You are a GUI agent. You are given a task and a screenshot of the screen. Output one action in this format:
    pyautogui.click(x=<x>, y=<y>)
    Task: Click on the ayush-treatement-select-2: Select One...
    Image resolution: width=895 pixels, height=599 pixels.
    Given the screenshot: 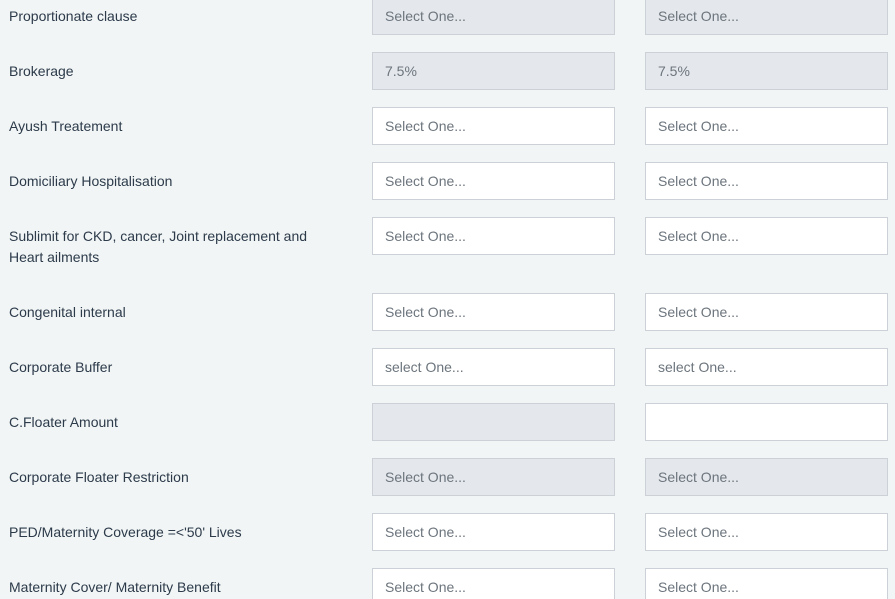 What is the action you would take?
    pyautogui.click(x=766, y=126)
    